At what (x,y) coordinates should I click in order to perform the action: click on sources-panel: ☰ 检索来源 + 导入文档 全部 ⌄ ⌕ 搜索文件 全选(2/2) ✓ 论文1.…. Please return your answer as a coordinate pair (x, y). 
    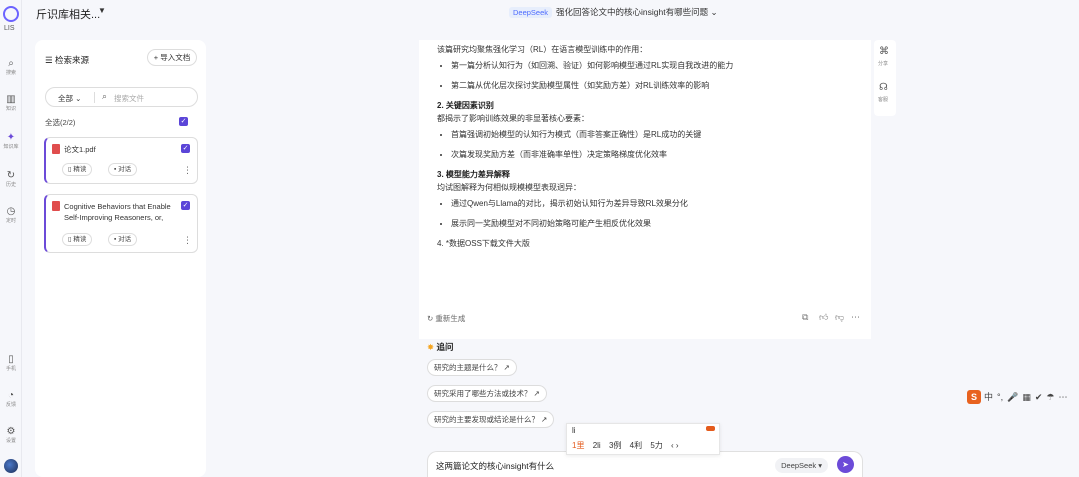
    Looking at the image, I should click on (120, 258).